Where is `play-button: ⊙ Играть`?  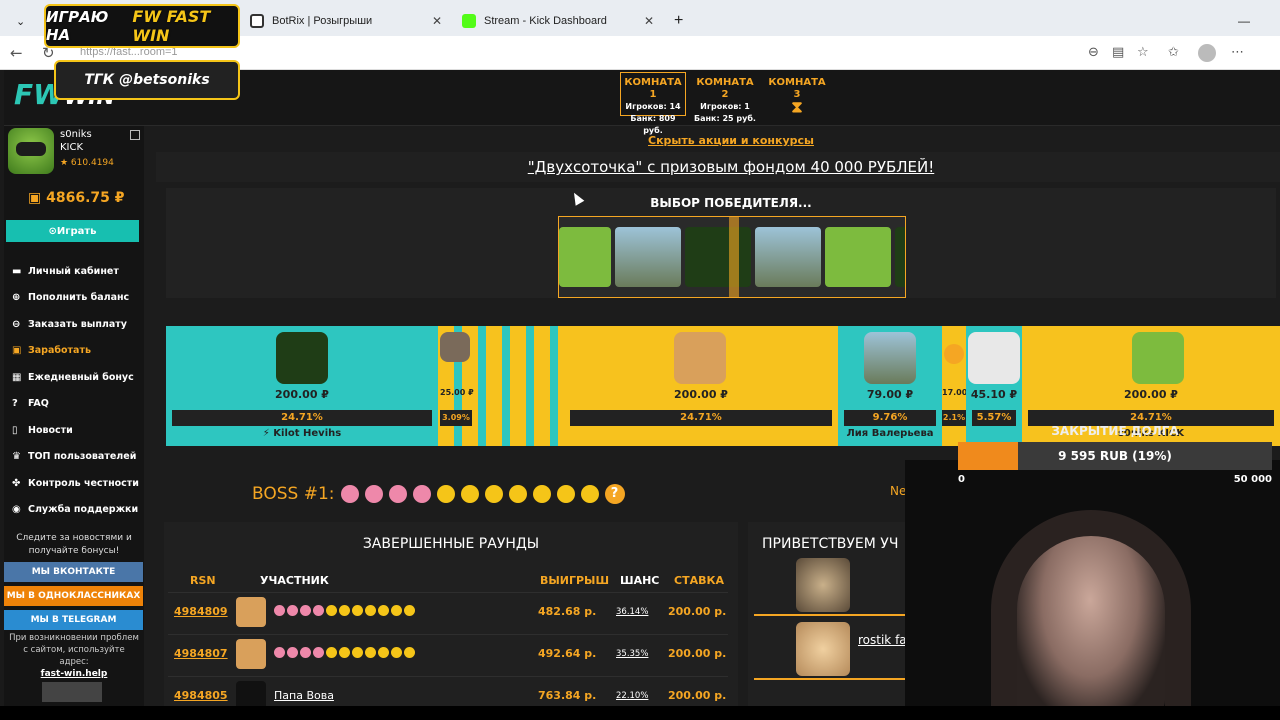 play-button: ⊙ Играть is located at coordinates (72, 231).